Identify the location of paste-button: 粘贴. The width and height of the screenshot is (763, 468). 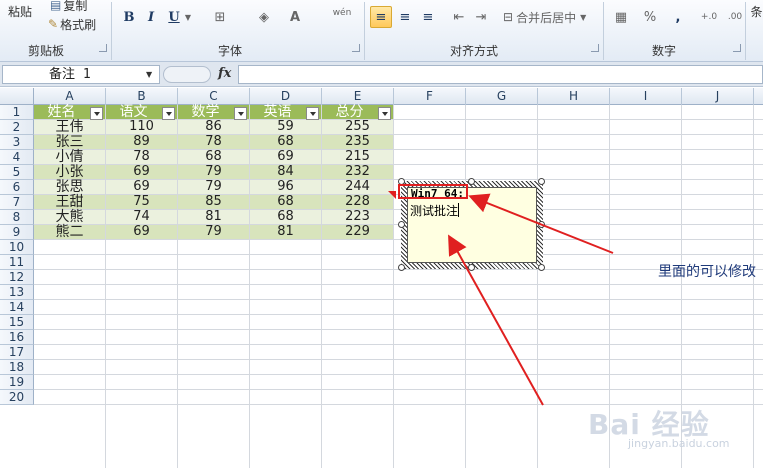
(20, 11).